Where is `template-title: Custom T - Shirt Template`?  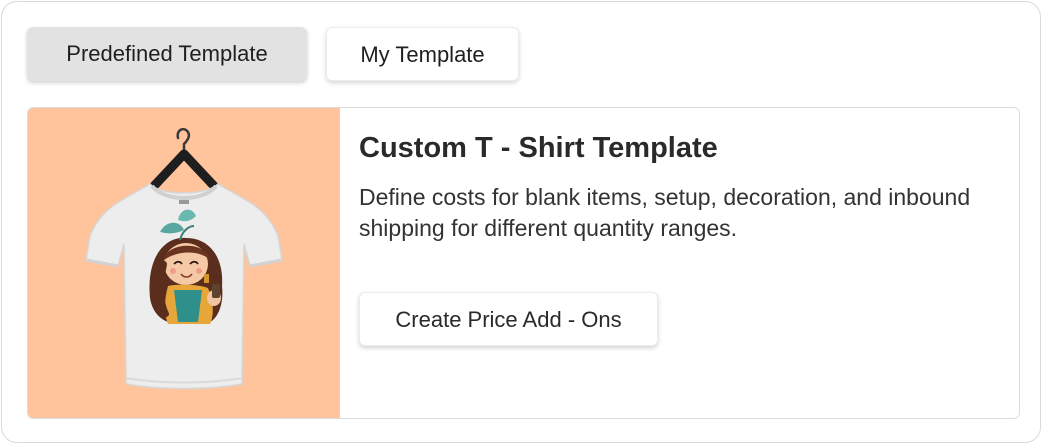
template-title: Custom T - Shirt Template is located at coordinates (538, 148).